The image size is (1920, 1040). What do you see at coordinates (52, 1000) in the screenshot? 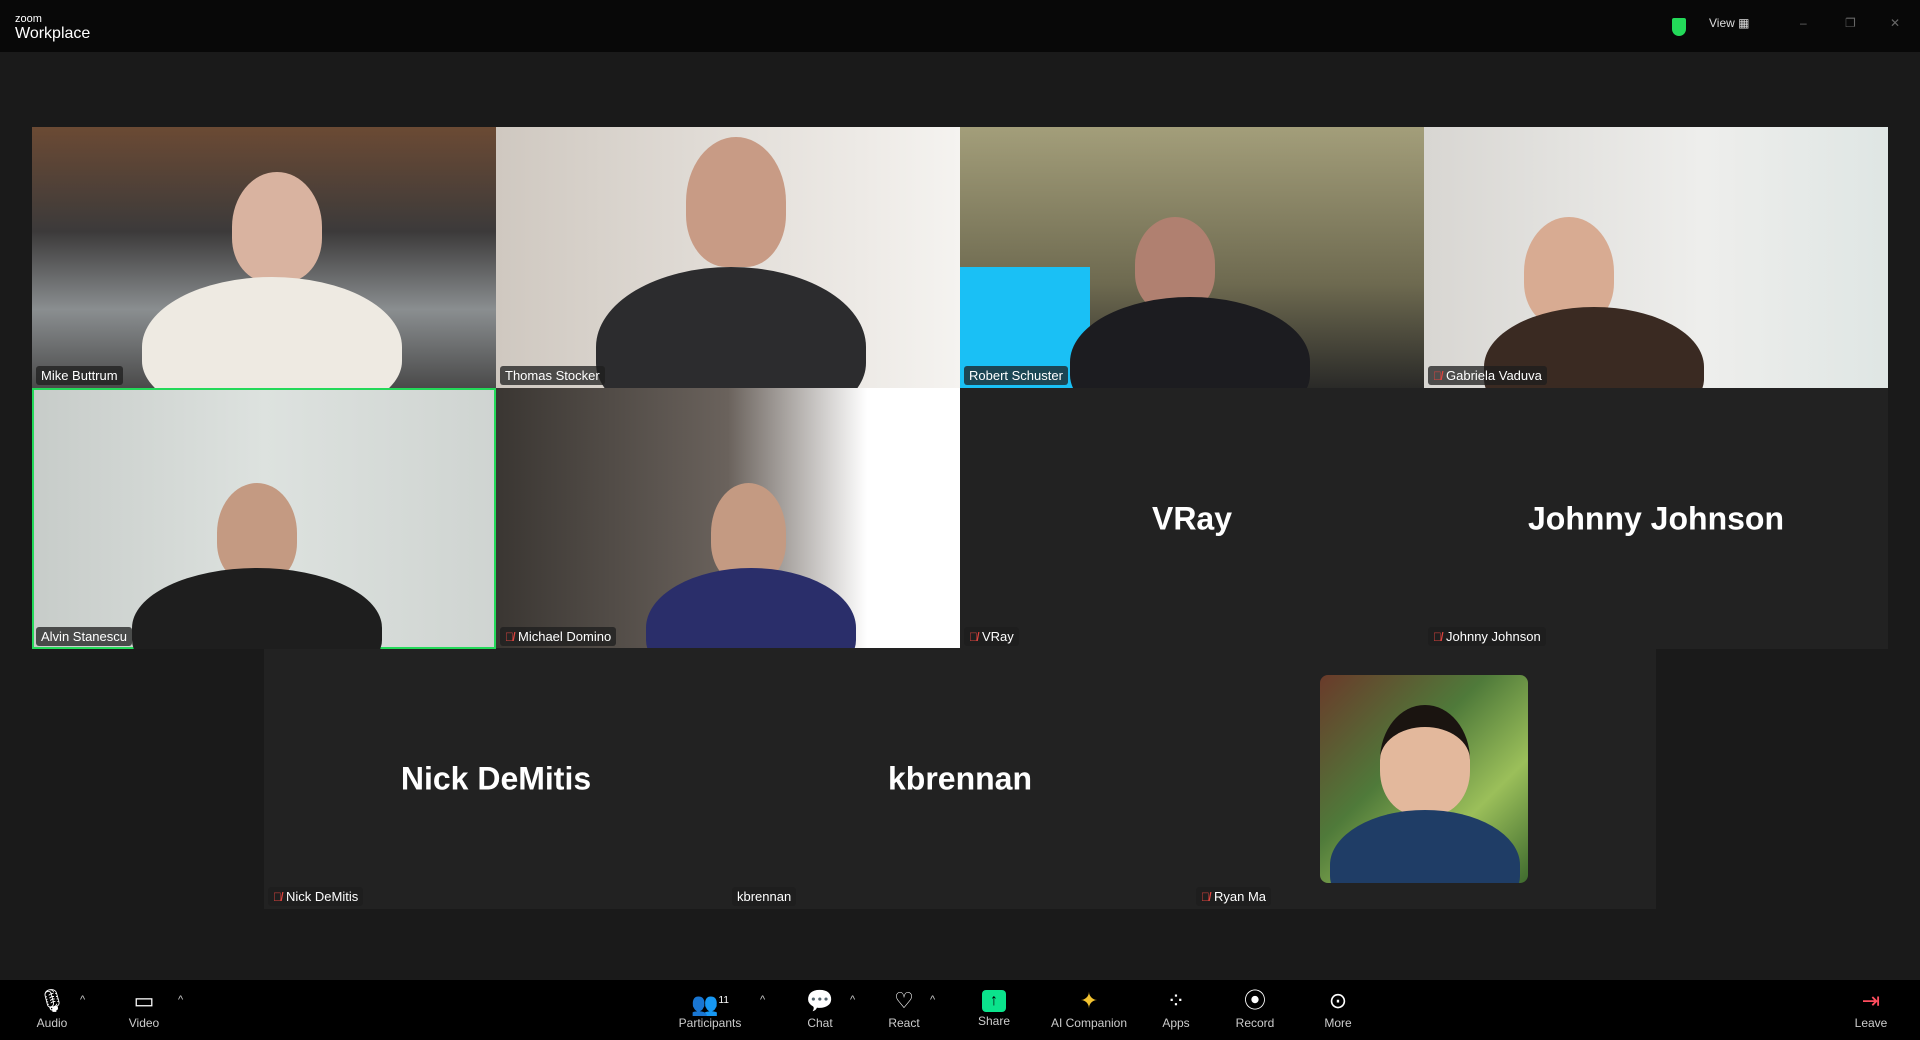
I see `microphone-icon: 🎙` at bounding box center [52, 1000].